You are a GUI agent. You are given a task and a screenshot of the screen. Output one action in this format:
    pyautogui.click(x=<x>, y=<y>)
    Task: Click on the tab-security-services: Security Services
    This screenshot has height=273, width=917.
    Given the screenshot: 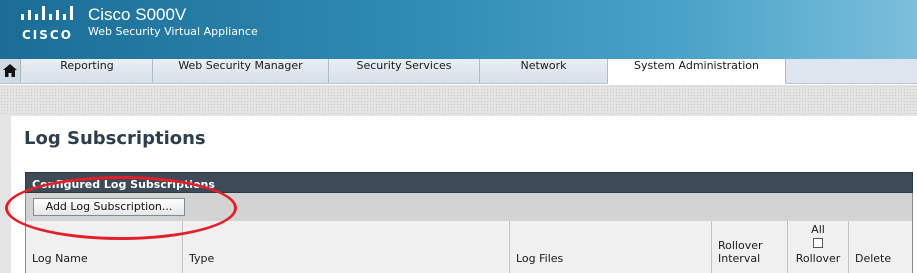 What is the action you would take?
    pyautogui.click(x=404, y=71)
    